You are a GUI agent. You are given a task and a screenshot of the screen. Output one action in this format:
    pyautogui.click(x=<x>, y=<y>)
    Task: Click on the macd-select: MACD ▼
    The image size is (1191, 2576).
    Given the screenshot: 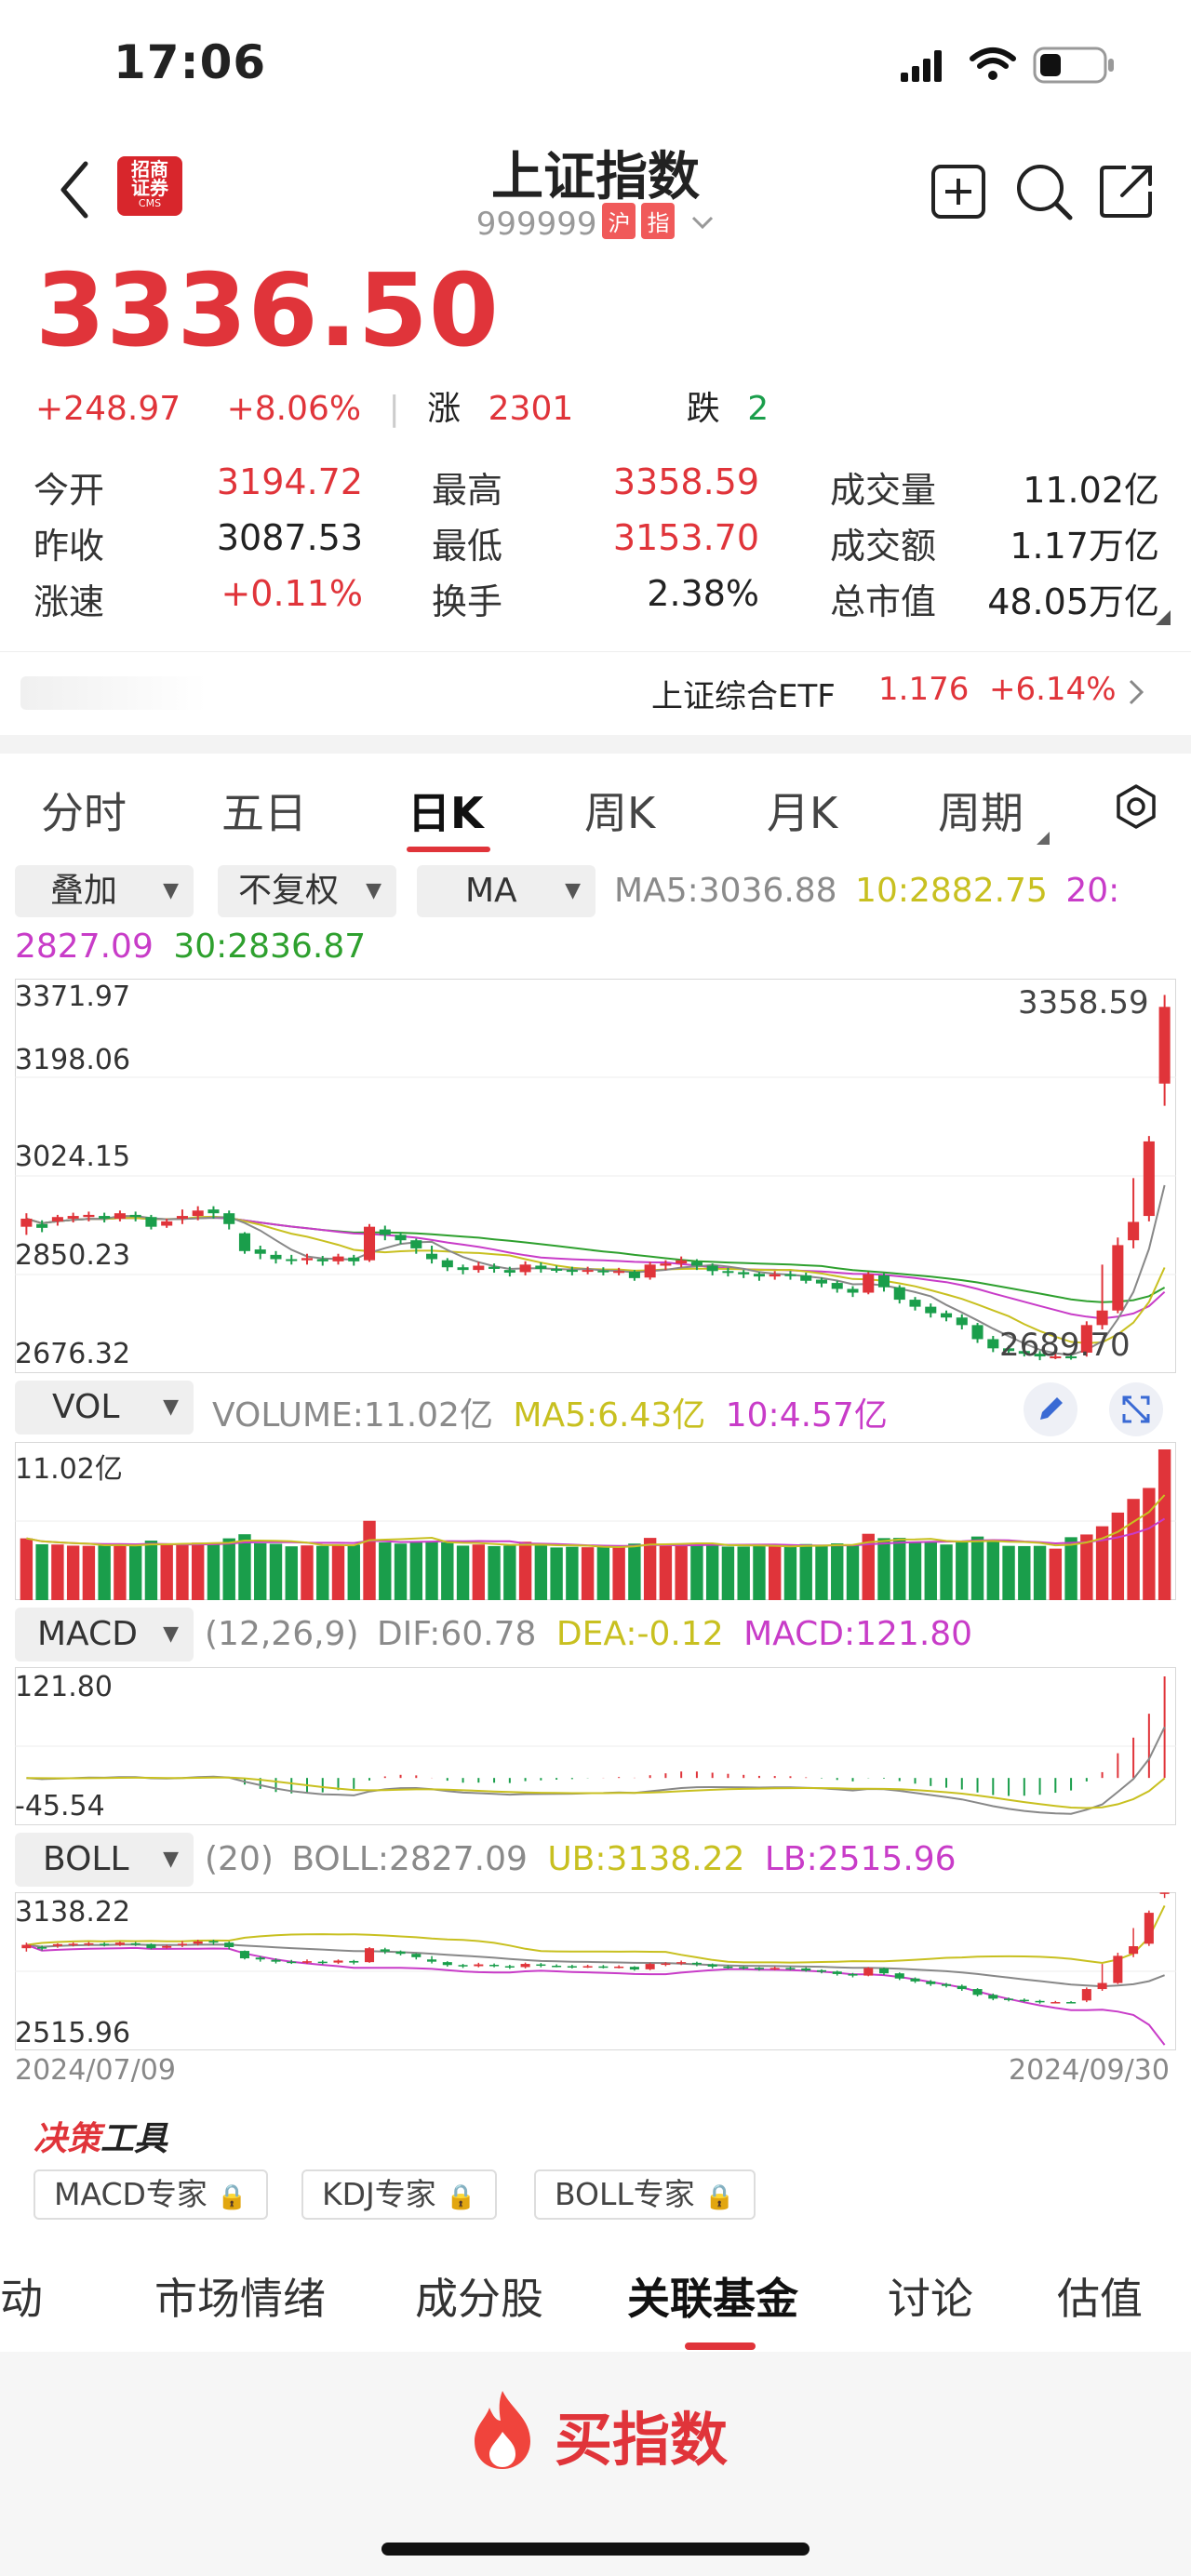 What is the action you would take?
    pyautogui.click(x=104, y=1635)
    